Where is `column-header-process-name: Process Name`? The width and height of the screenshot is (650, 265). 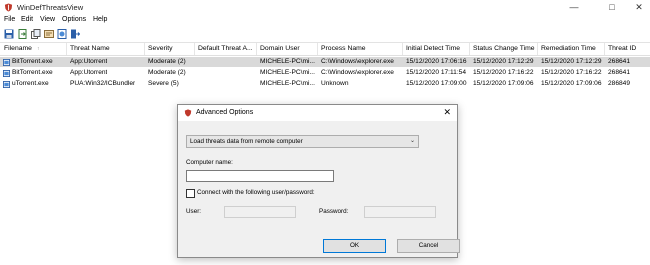 column-header-process-name: Process Name is located at coordinates (343, 48).